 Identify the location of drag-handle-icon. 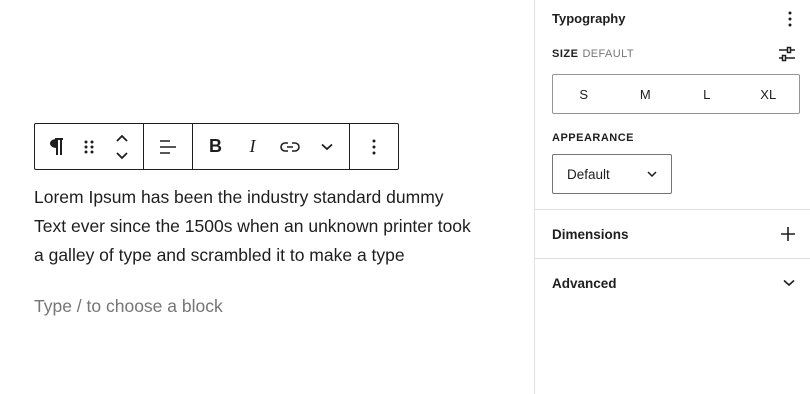
(89, 146).